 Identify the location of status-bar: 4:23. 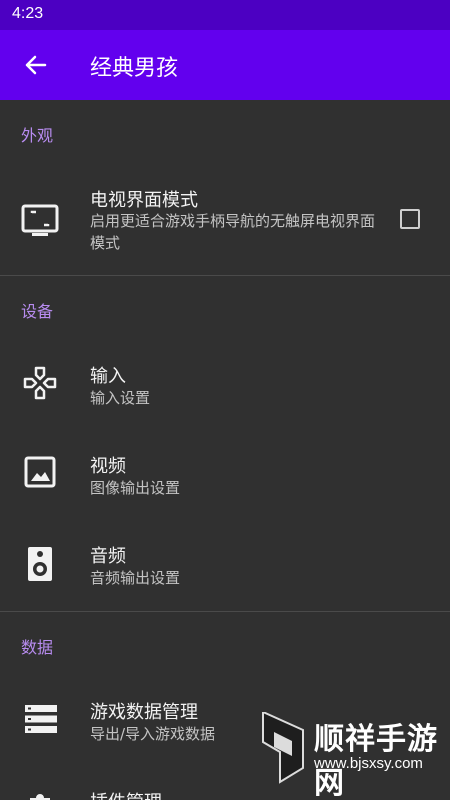
(225, 15).